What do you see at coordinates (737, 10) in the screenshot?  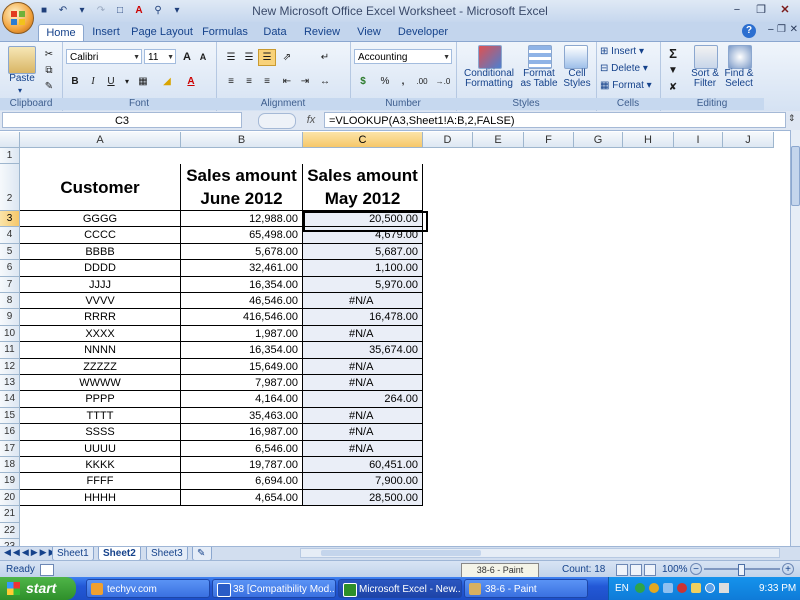 I see `minimize-button: −` at bounding box center [737, 10].